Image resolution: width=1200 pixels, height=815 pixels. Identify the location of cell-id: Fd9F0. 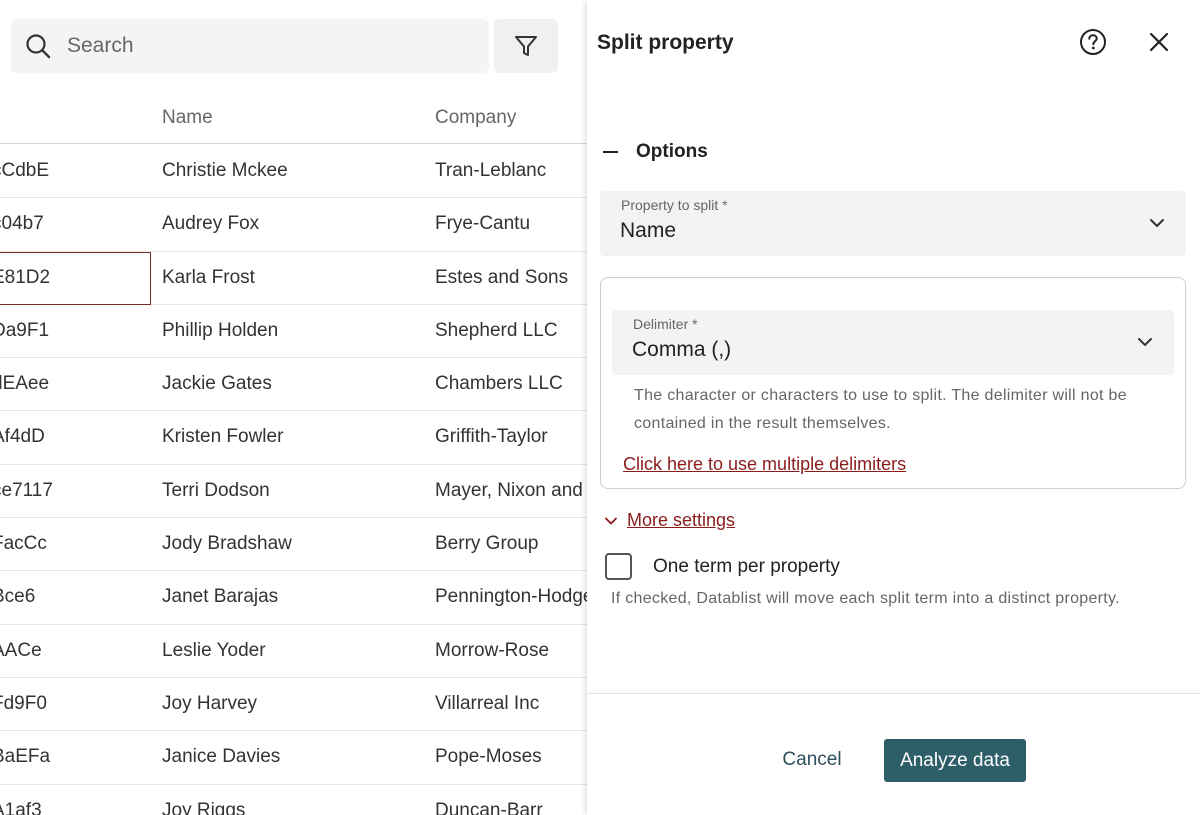
(75, 704).